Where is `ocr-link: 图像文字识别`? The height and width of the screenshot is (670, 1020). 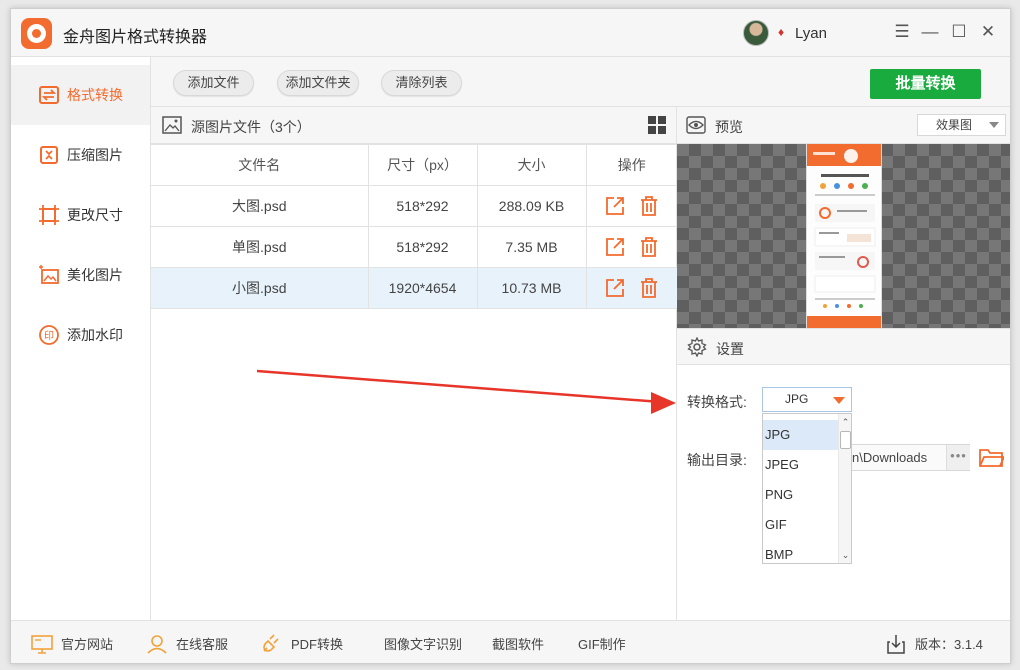 ocr-link: 图像文字识别 is located at coordinates (423, 642).